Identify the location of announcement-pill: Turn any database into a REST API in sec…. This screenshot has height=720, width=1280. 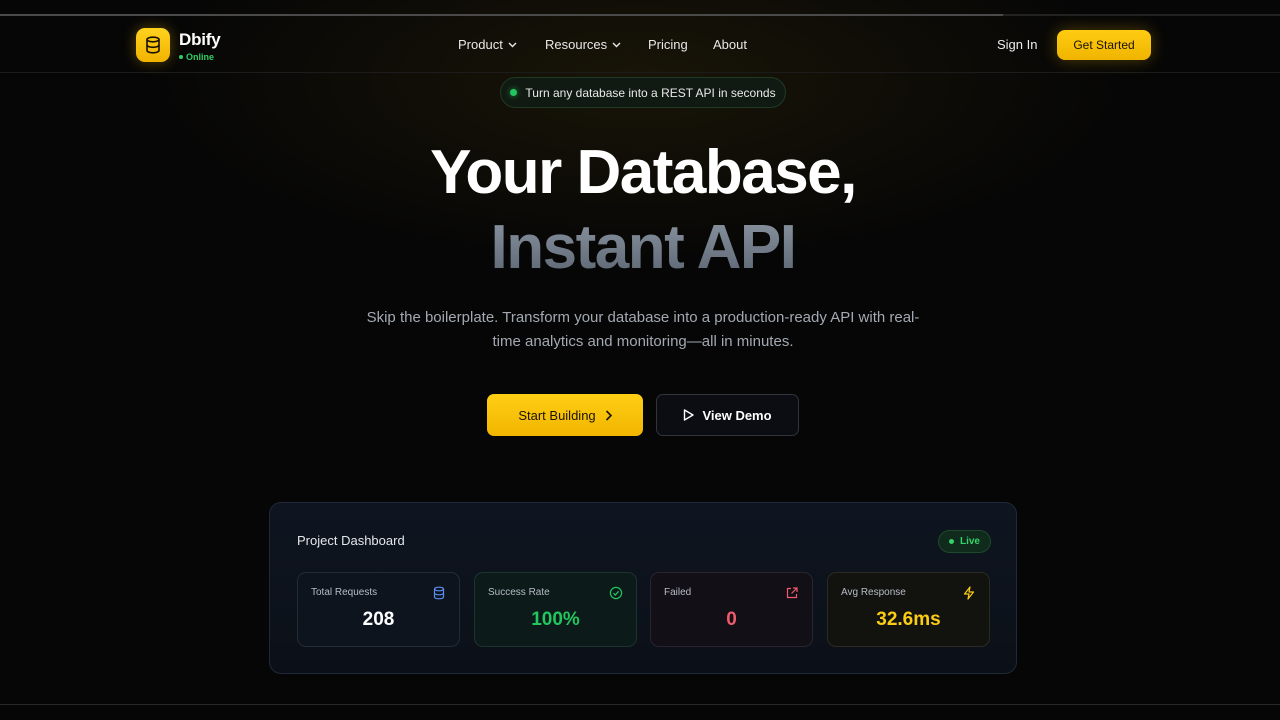
(643, 92).